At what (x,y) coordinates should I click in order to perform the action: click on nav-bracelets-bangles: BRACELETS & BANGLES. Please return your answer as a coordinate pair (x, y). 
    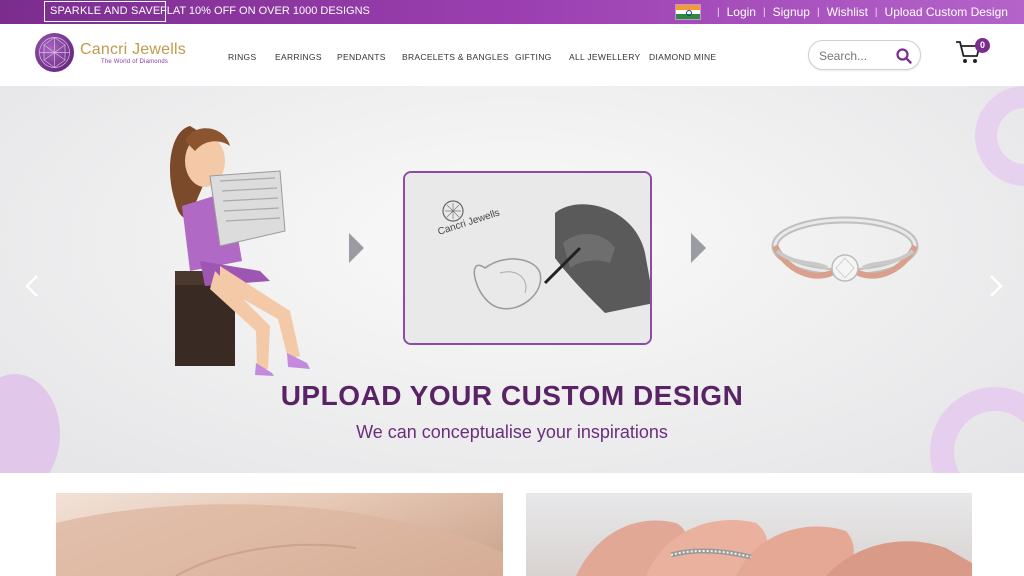
    Looking at the image, I should click on (455, 57).